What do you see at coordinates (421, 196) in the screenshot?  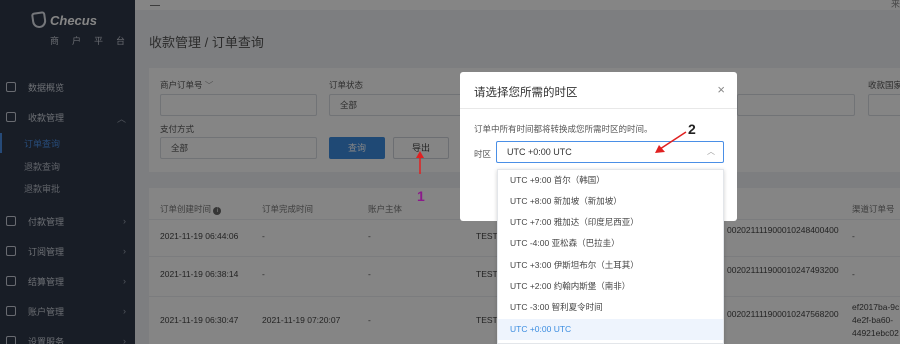 I see `annotation-label-1: 1` at bounding box center [421, 196].